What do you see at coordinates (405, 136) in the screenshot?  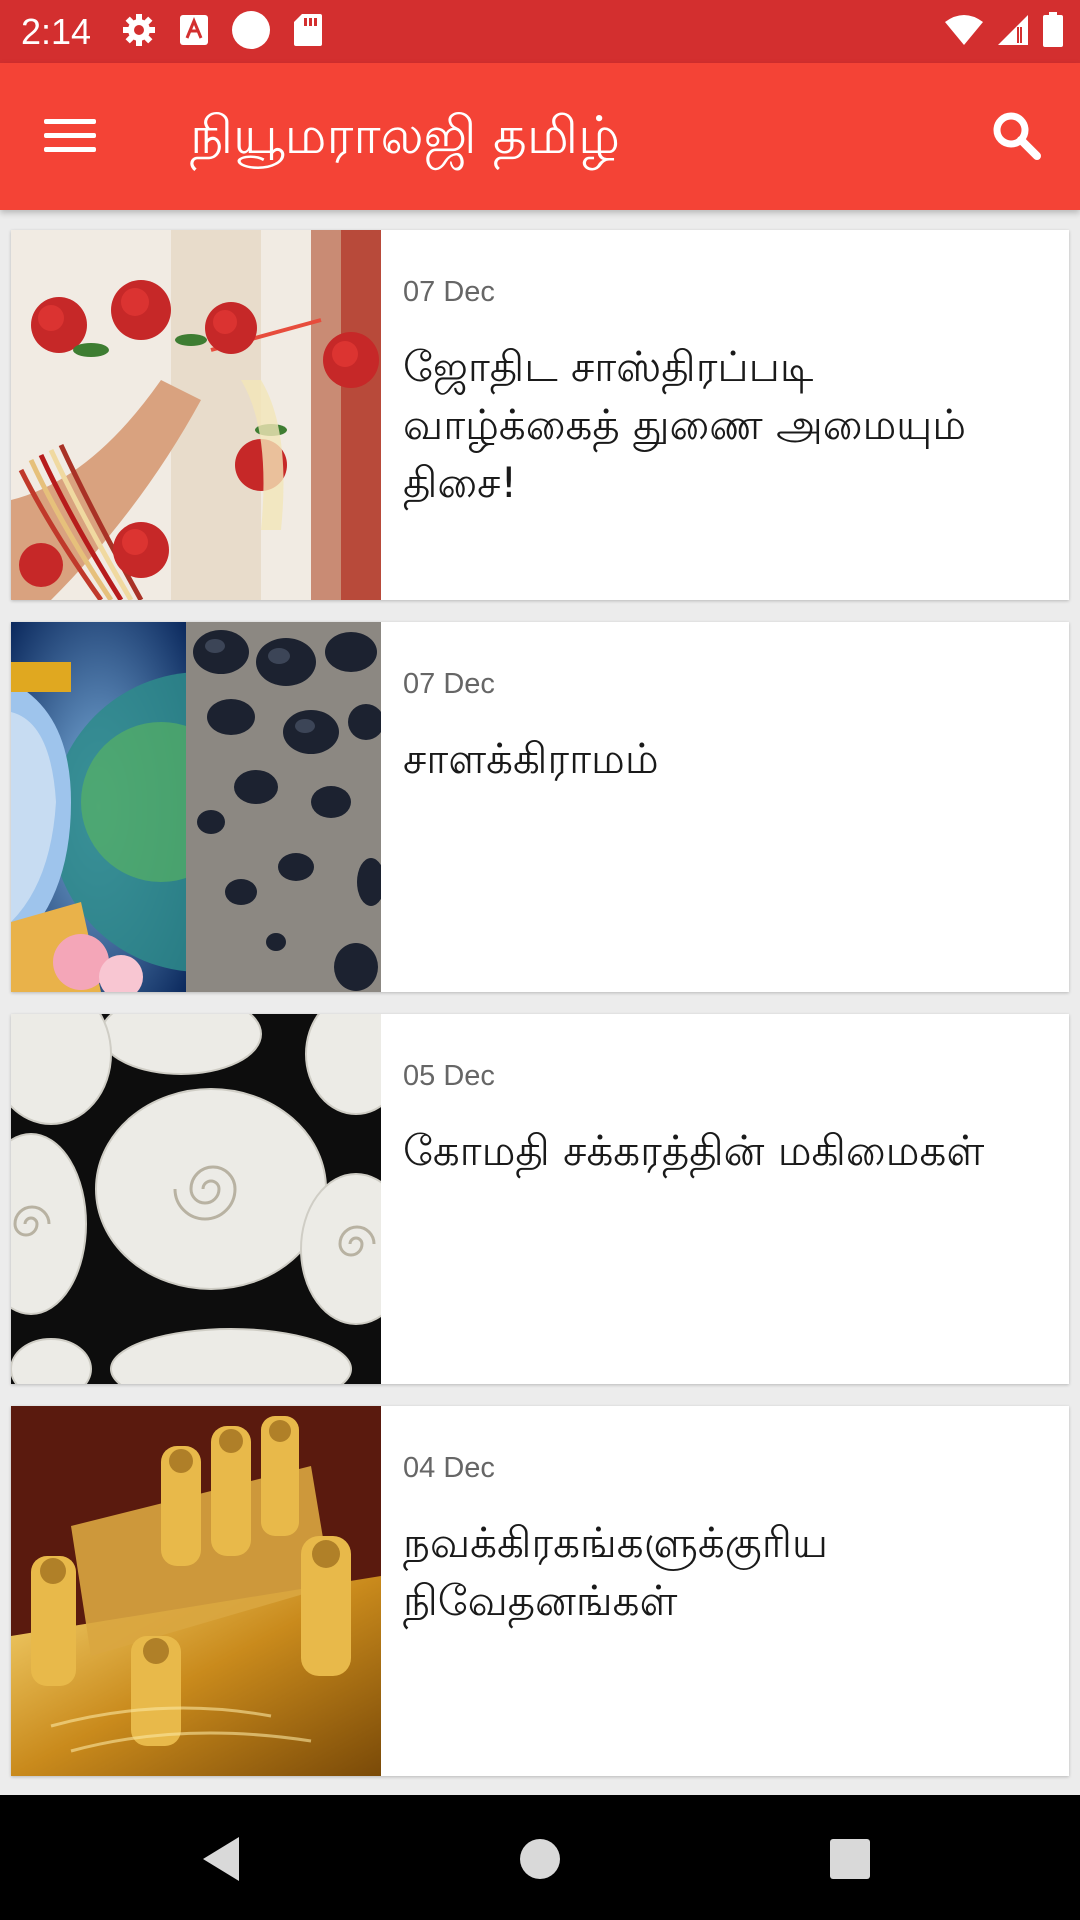 I see `app-title: நியூமராலஜி தமிழ்` at bounding box center [405, 136].